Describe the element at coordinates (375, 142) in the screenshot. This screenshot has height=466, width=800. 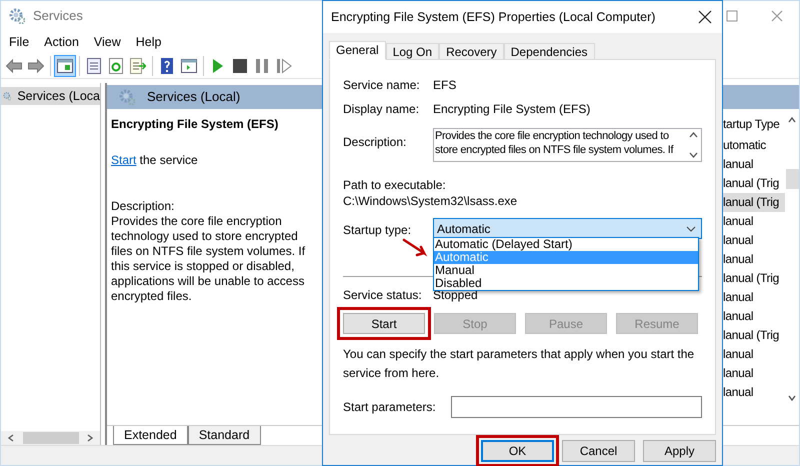
I see `field-label: Description:` at that location.